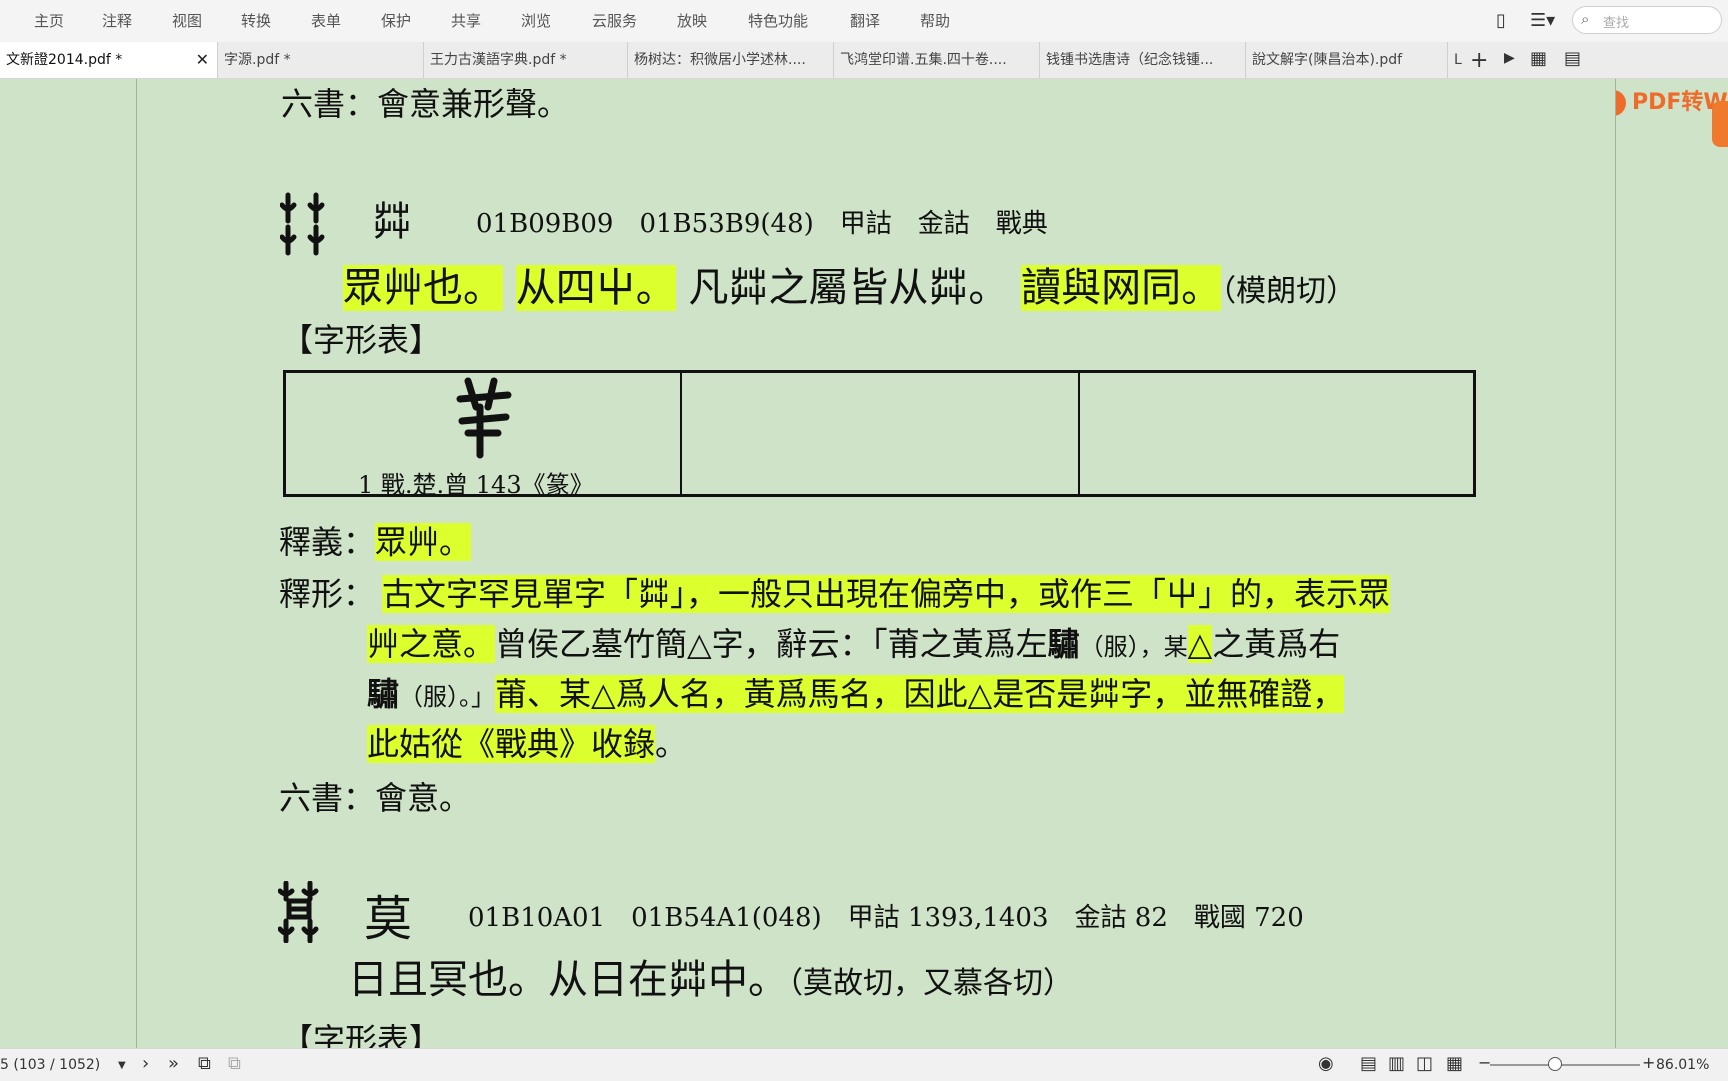 The height and width of the screenshot is (1081, 1728). I want to click on shixing-line-4: 此姑從《戰典》收錄。, so click(527, 742).